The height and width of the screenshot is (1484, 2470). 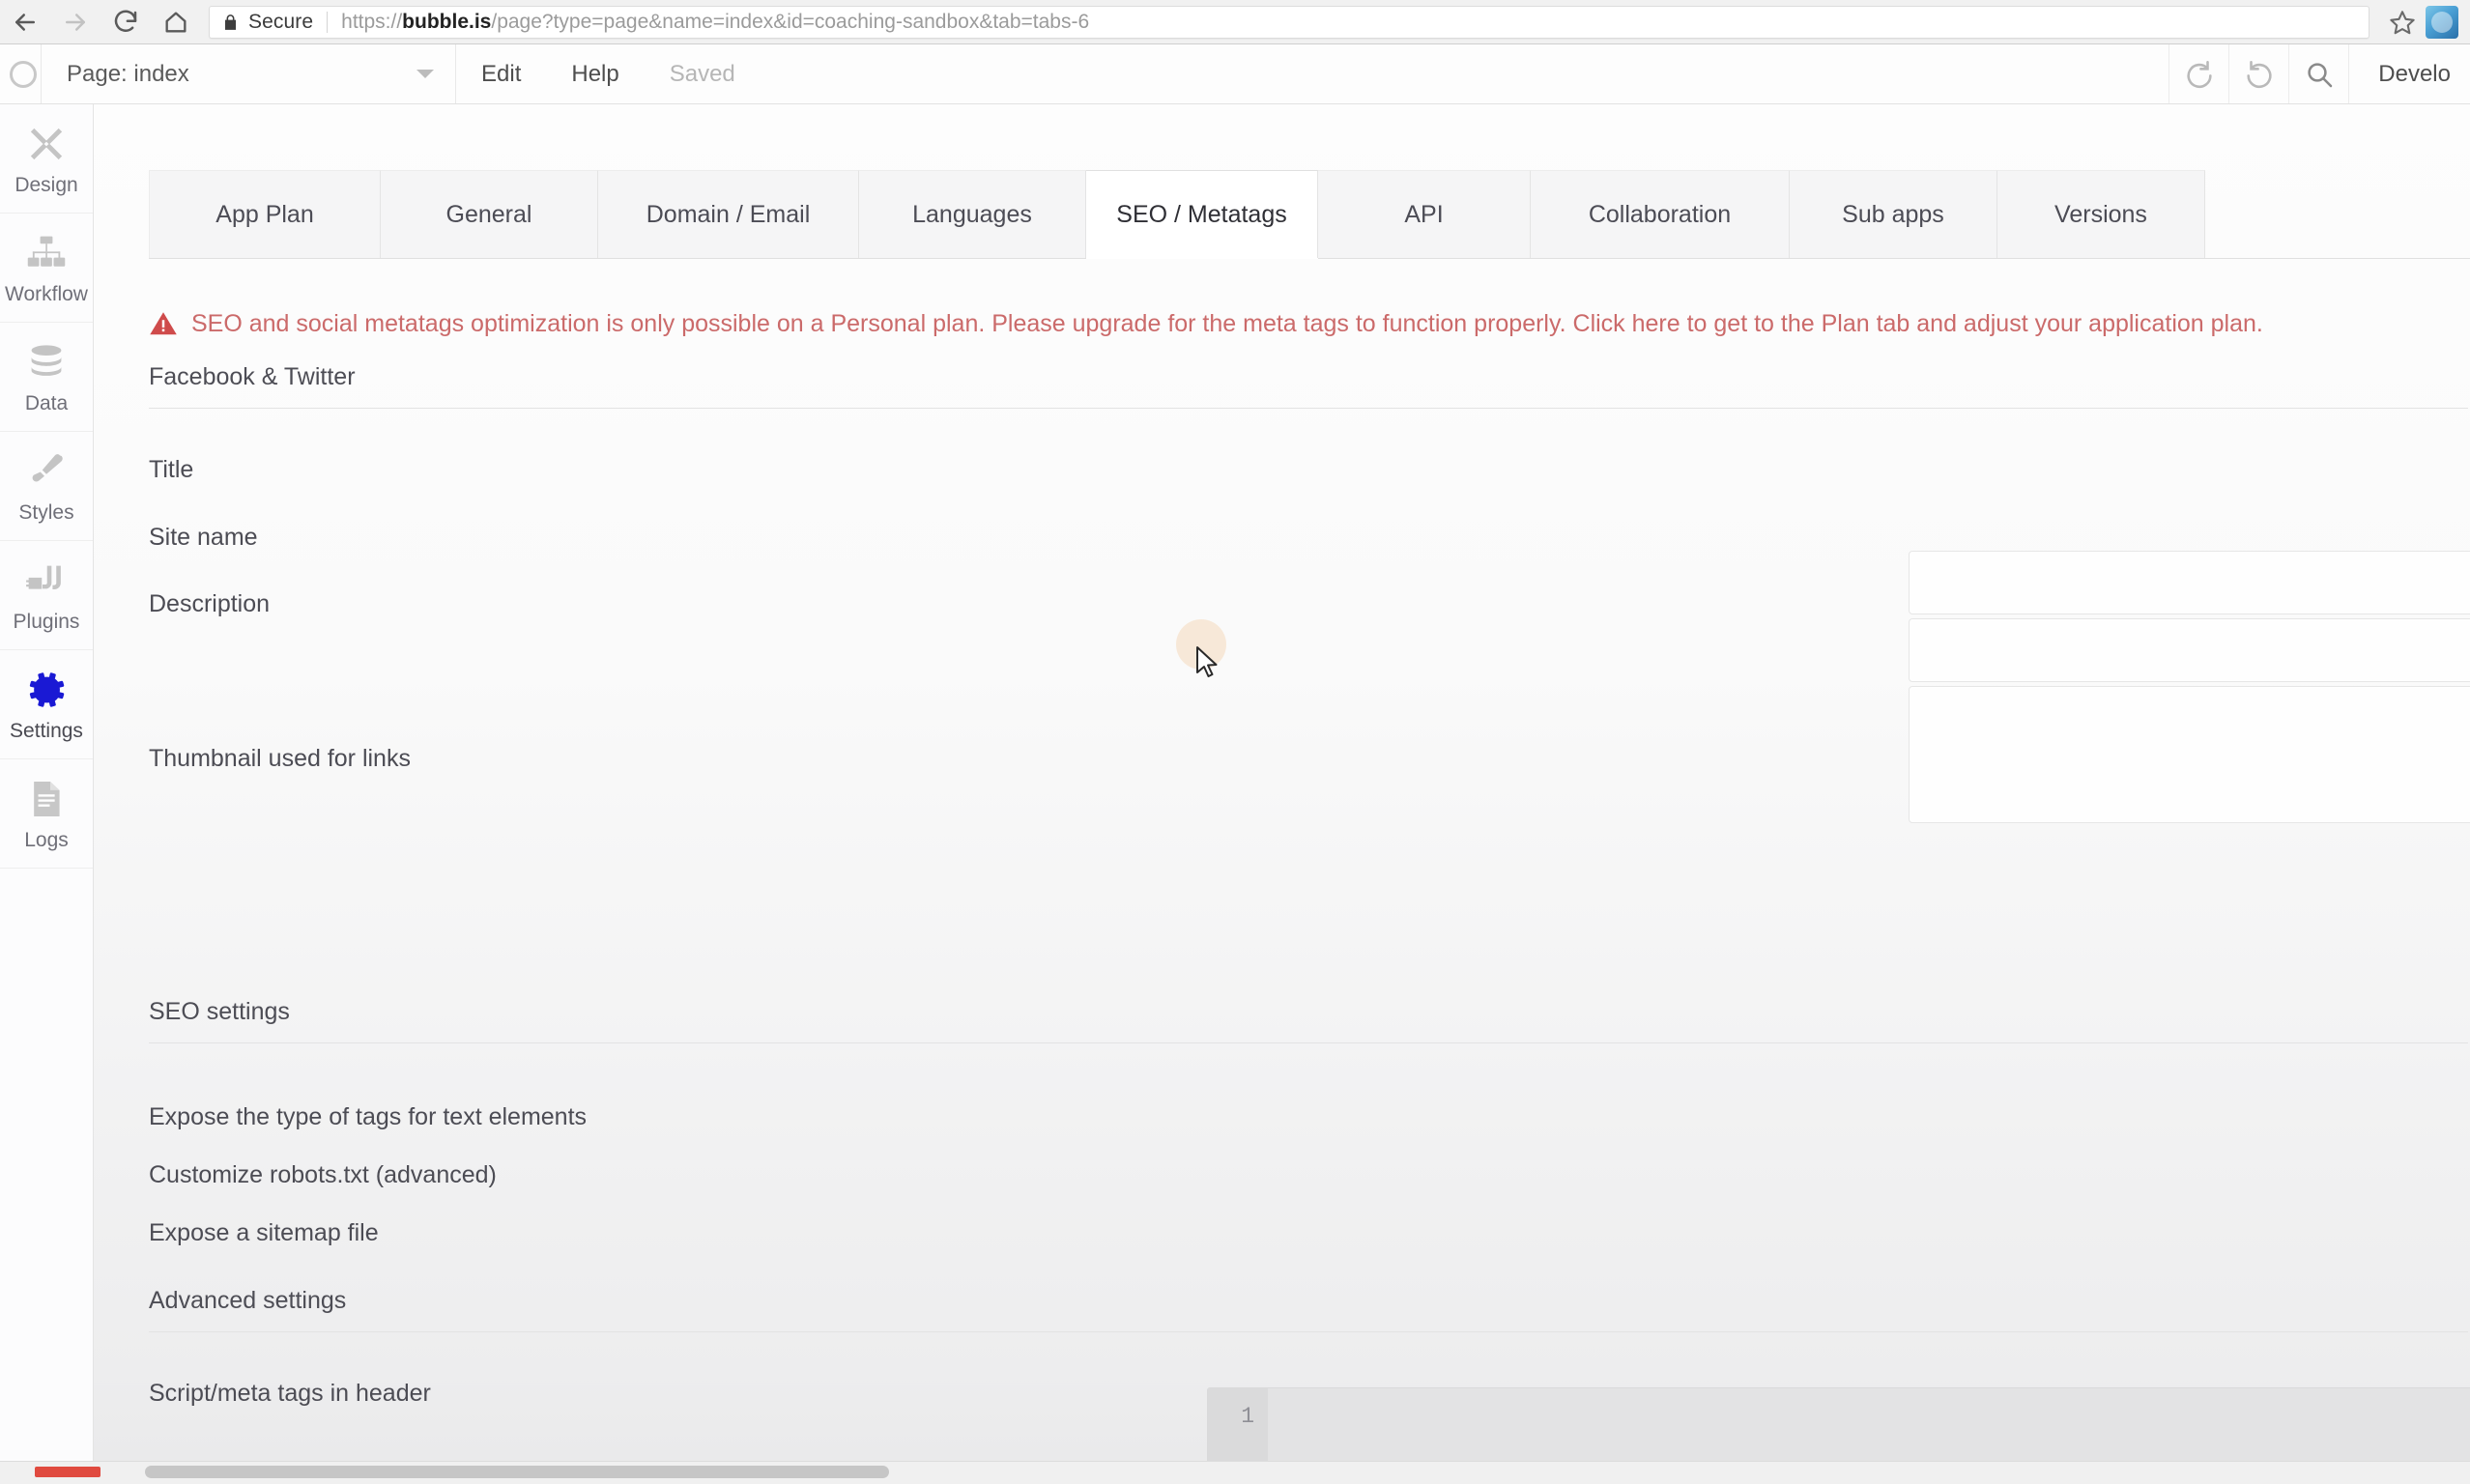 I want to click on workflow-icon, so click(x=46, y=253).